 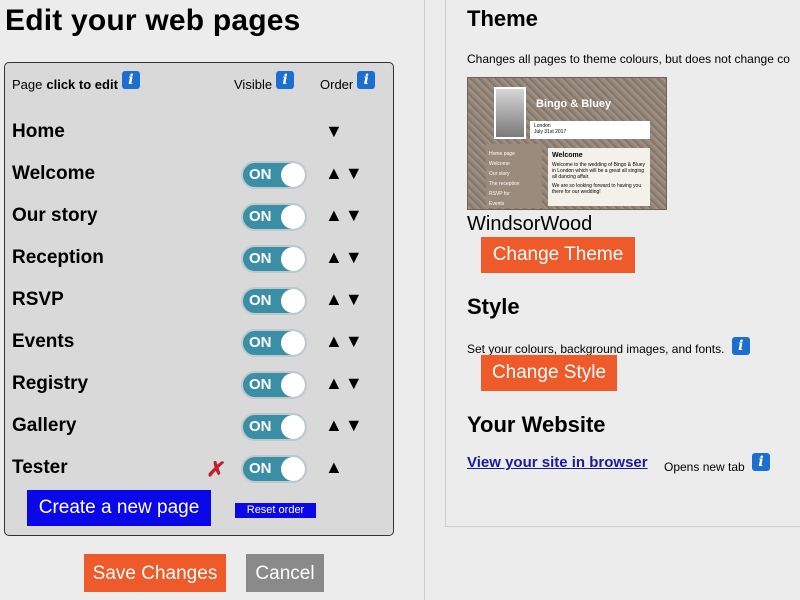 I want to click on page-link-rsvp: RSVP, so click(x=38, y=300).